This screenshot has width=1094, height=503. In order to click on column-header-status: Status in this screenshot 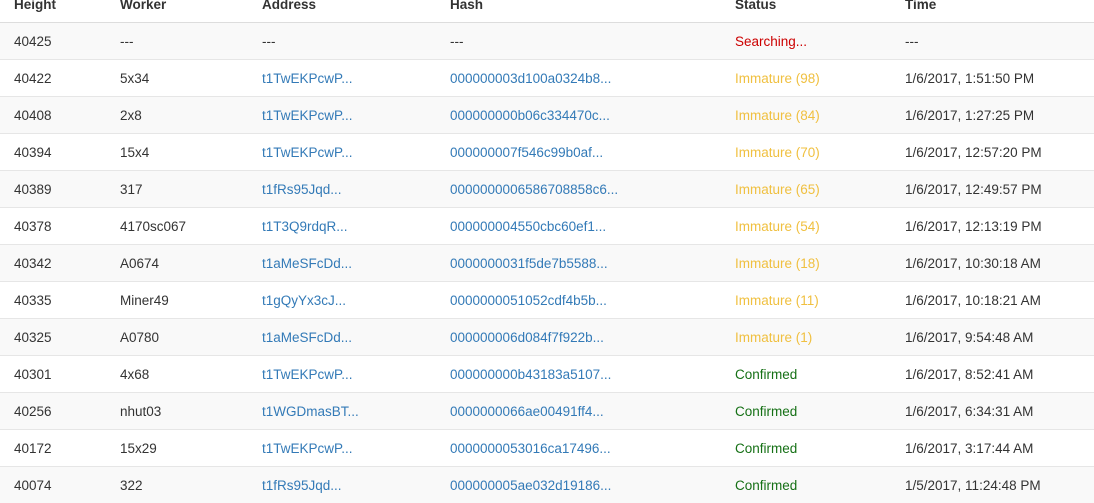, I will do `click(806, 11)`.